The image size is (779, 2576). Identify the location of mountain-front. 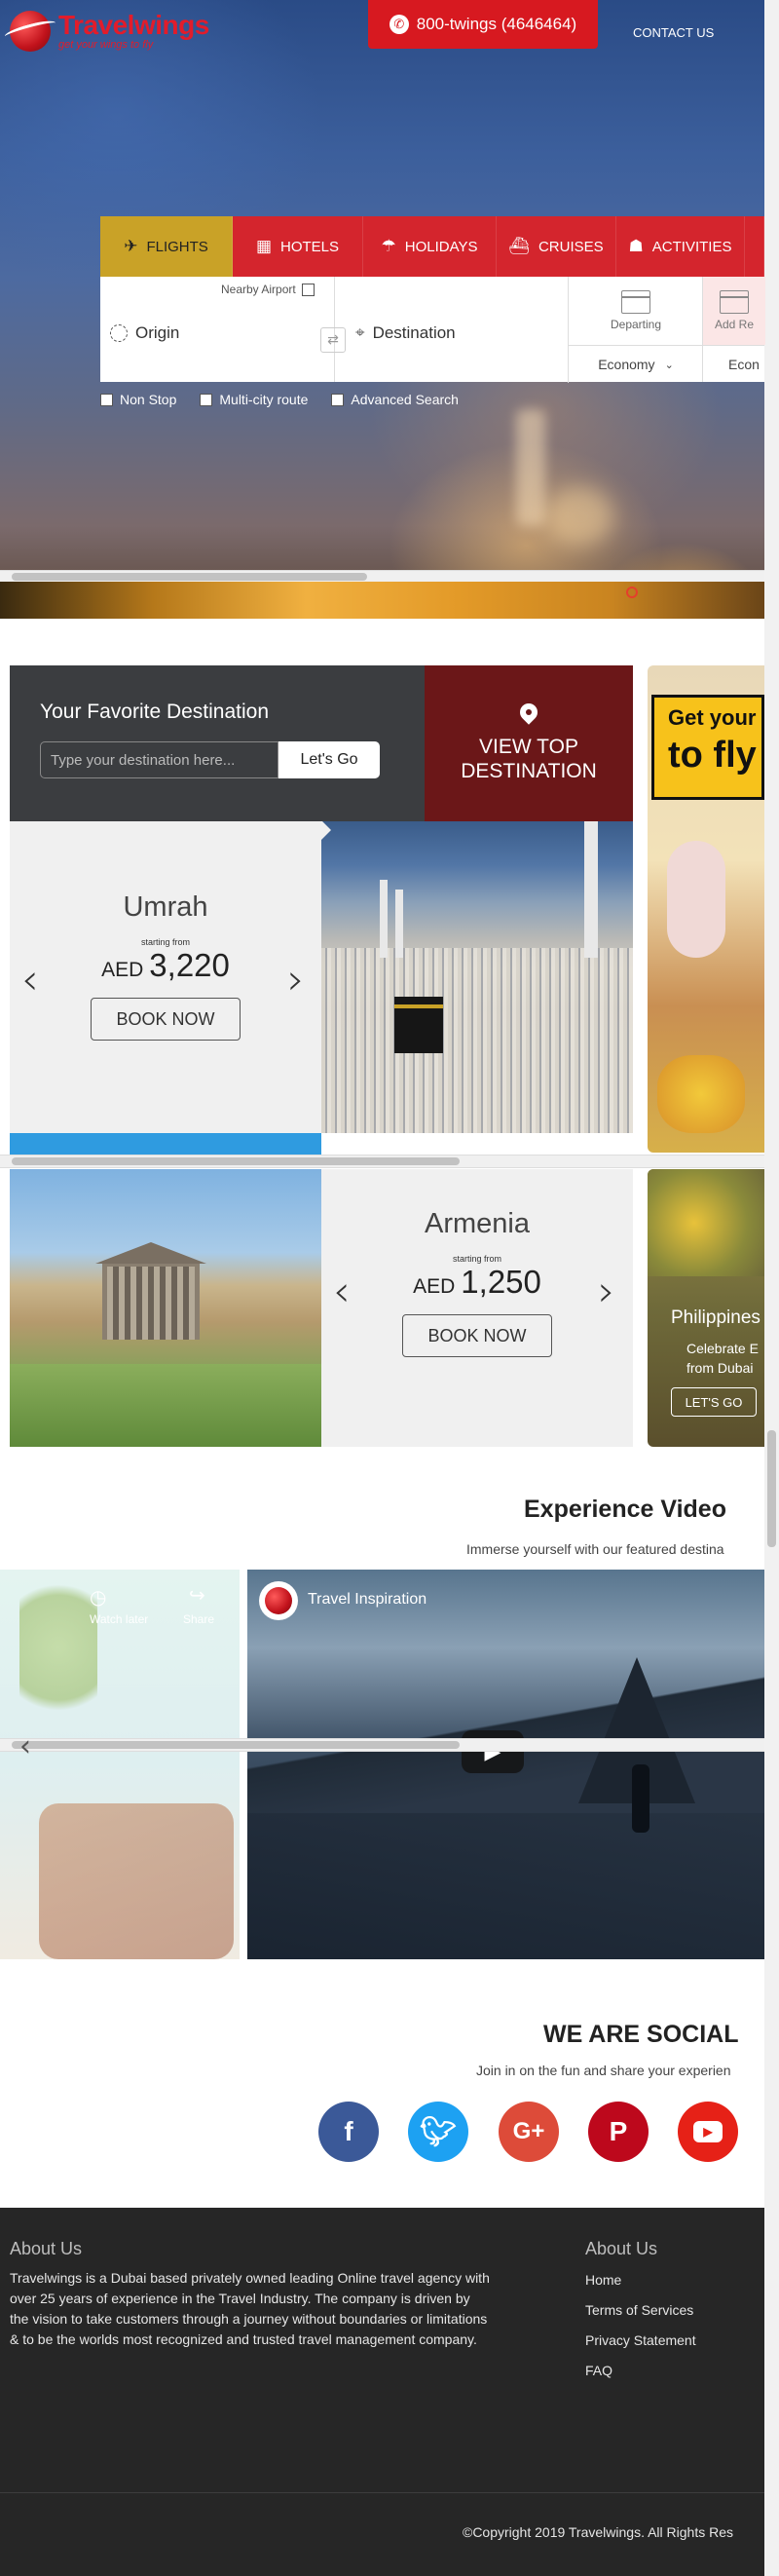
(505, 1886).